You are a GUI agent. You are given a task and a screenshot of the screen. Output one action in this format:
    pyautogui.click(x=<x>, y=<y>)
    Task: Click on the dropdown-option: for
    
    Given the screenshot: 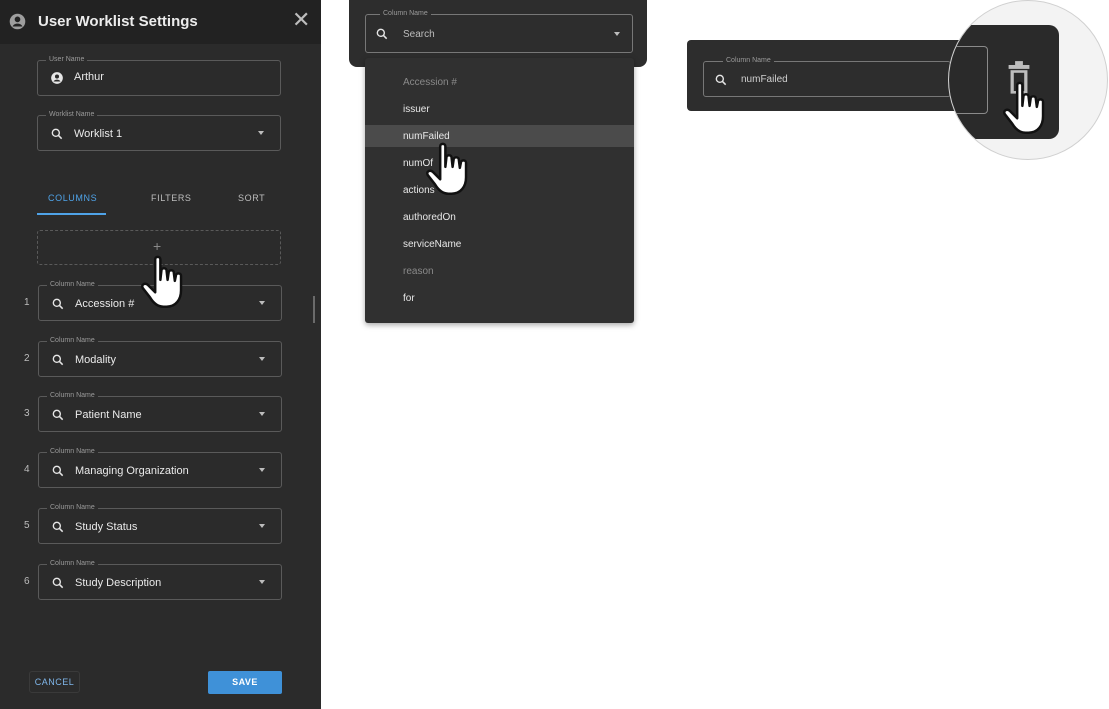 What is the action you would take?
    pyautogui.click(x=409, y=298)
    